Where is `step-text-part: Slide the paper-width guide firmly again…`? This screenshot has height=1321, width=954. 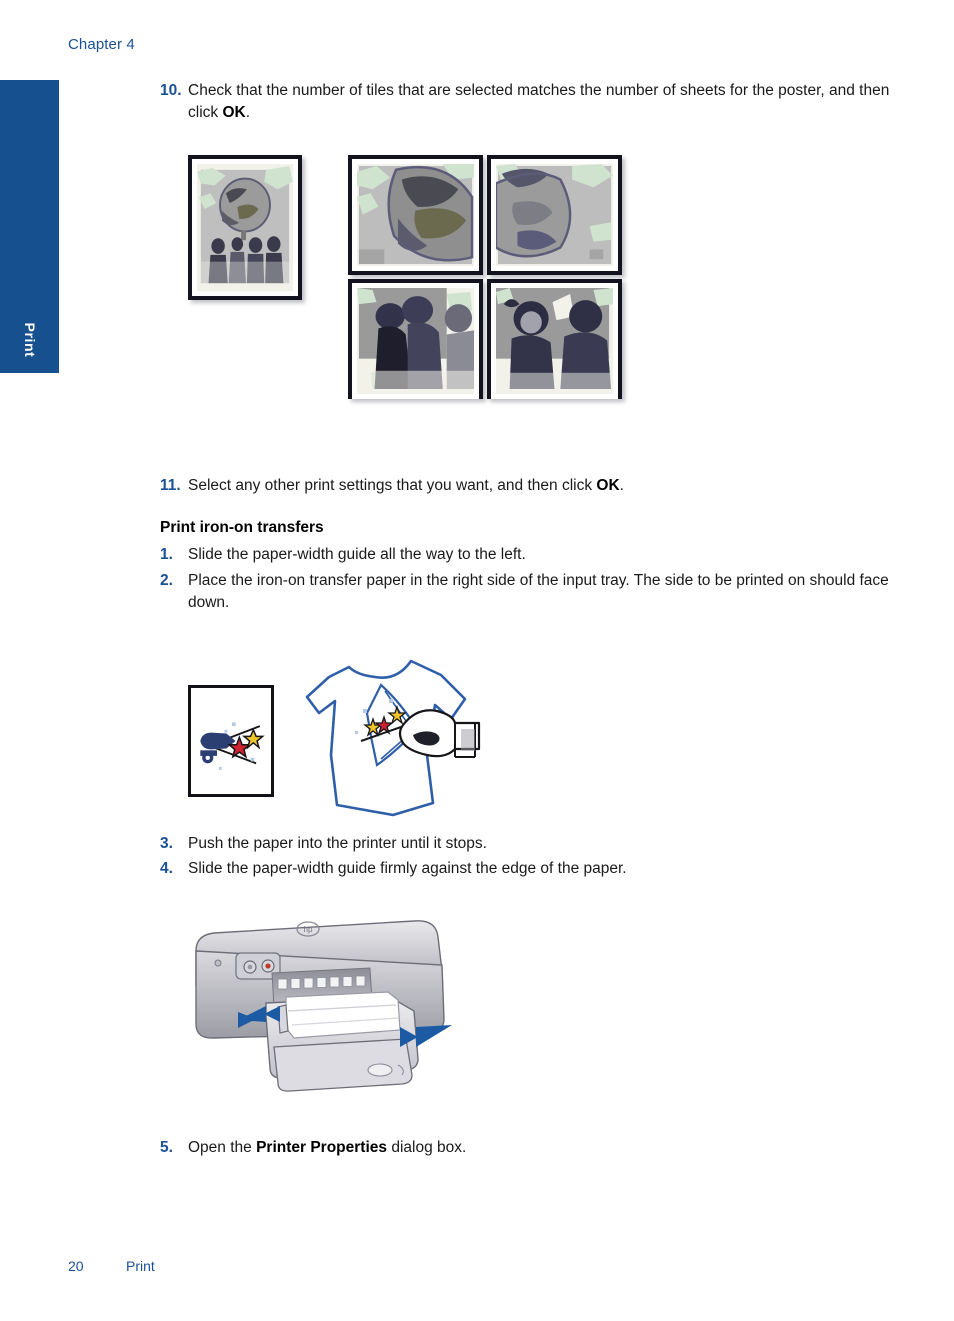
step-text-part: Slide the paper-width guide firmly again… is located at coordinates (407, 869).